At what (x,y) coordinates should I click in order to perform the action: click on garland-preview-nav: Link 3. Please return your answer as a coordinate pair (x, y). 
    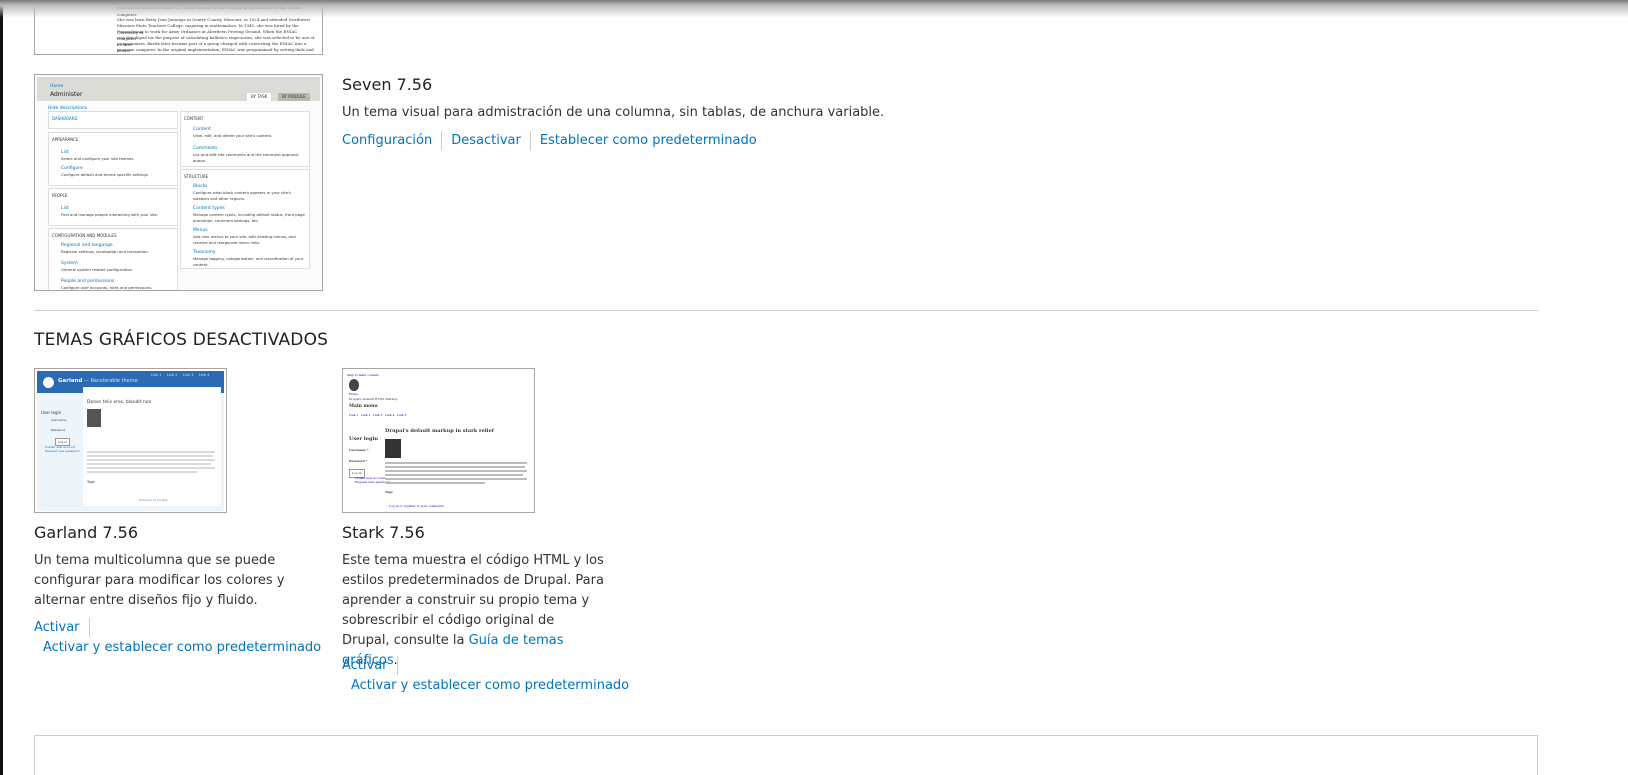
    Looking at the image, I should click on (188, 375).